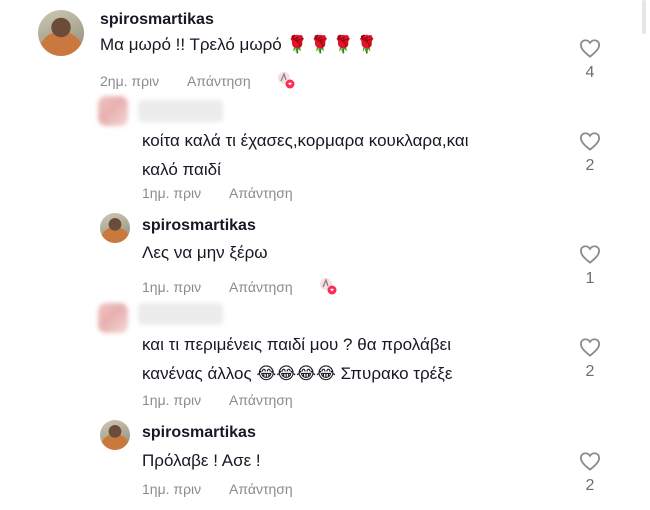  I want to click on comment-meta: 2ημ. πριν Απάντηση, so click(197, 78).